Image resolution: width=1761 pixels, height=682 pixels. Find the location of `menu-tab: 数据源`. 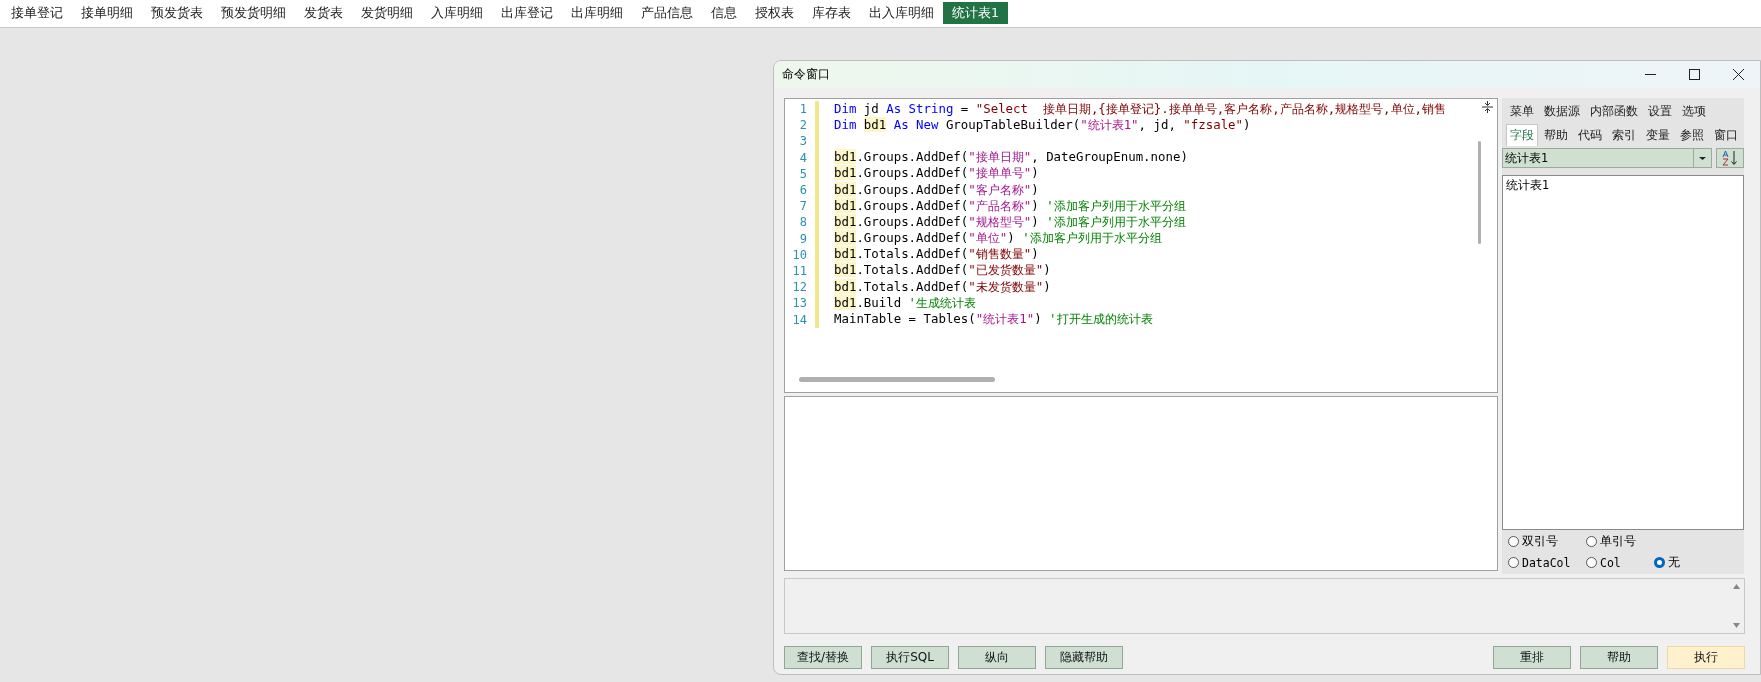

menu-tab: 数据源 is located at coordinates (1562, 111).